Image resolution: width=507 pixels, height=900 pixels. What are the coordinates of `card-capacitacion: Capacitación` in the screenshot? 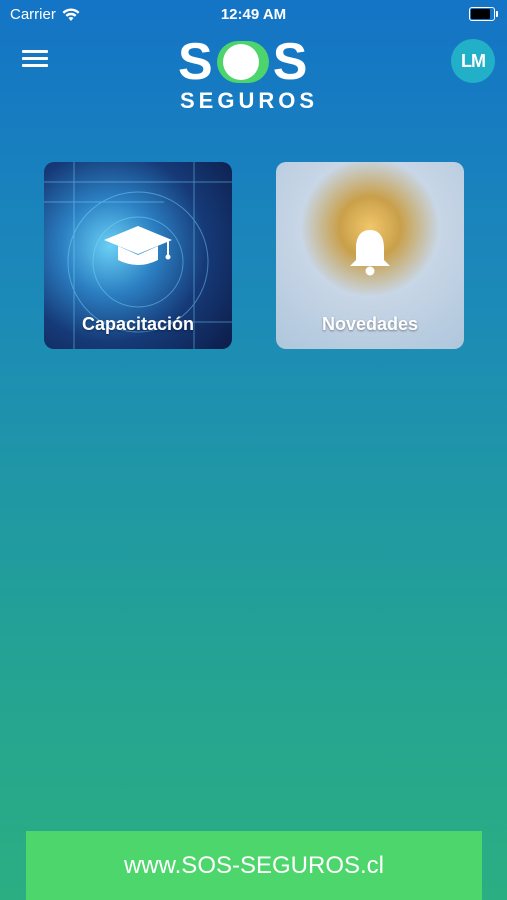 It's located at (138, 255).